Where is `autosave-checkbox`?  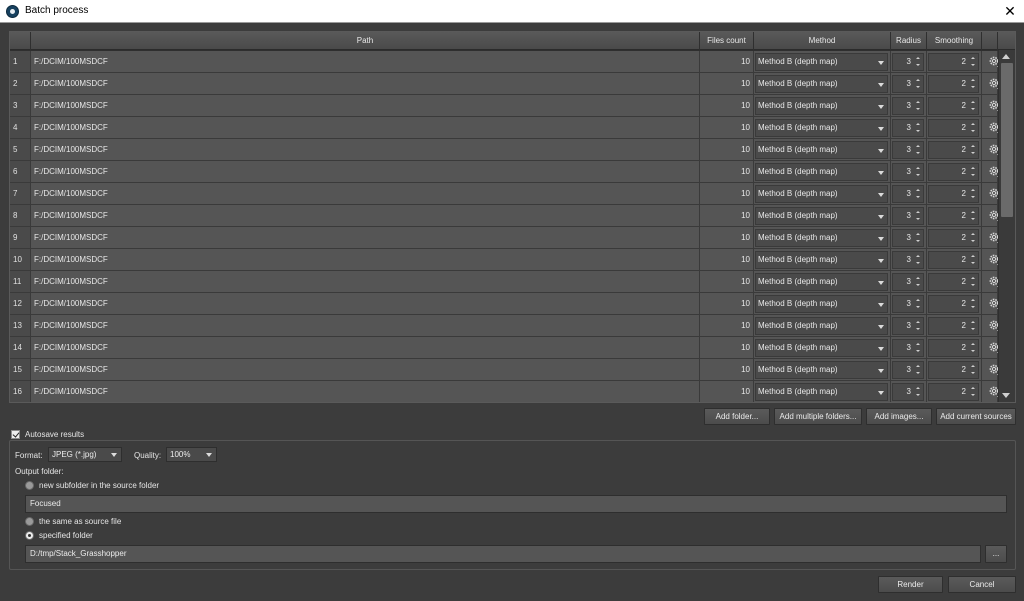
autosave-checkbox is located at coordinates (15, 434).